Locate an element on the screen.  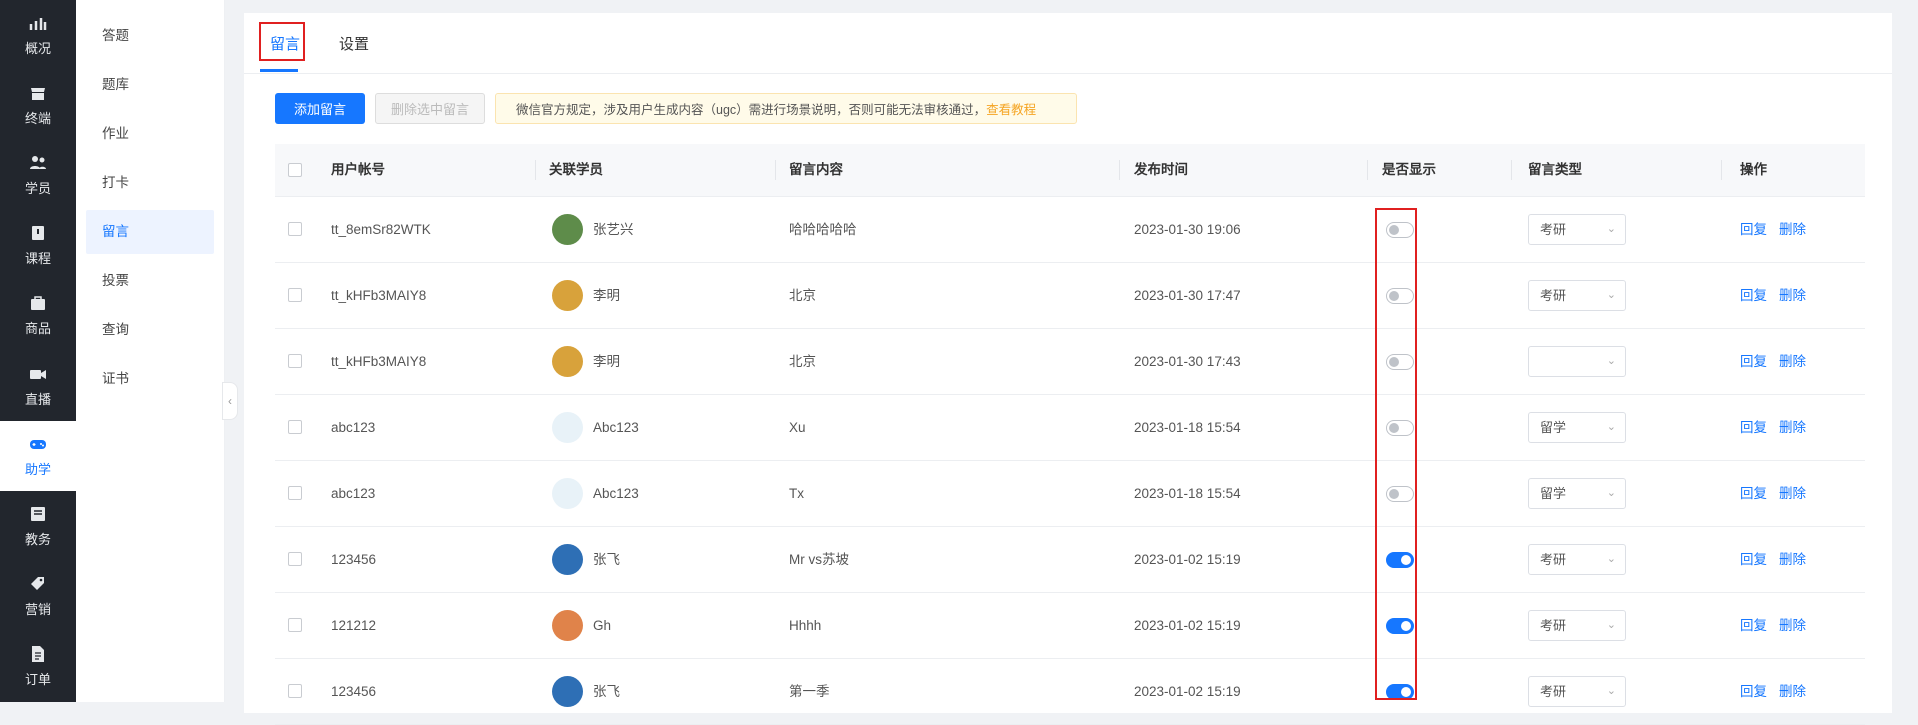
cell-content: Xu is located at coordinates (797, 427).